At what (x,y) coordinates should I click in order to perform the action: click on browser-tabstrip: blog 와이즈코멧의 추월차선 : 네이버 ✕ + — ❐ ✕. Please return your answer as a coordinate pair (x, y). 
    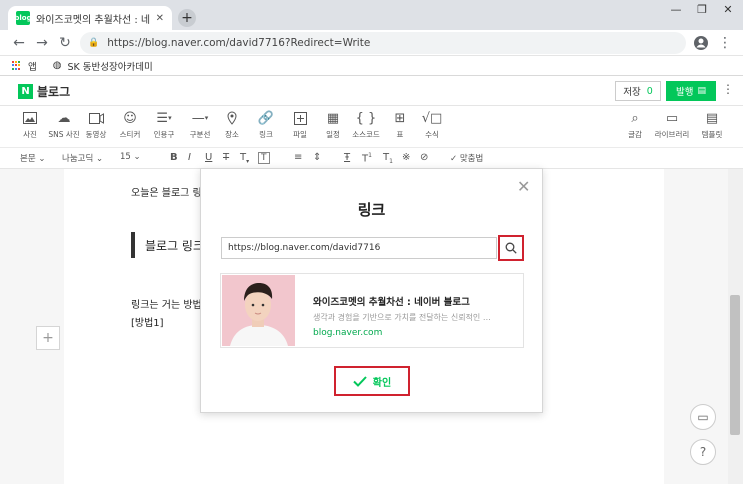
    Looking at the image, I should click on (371, 15).